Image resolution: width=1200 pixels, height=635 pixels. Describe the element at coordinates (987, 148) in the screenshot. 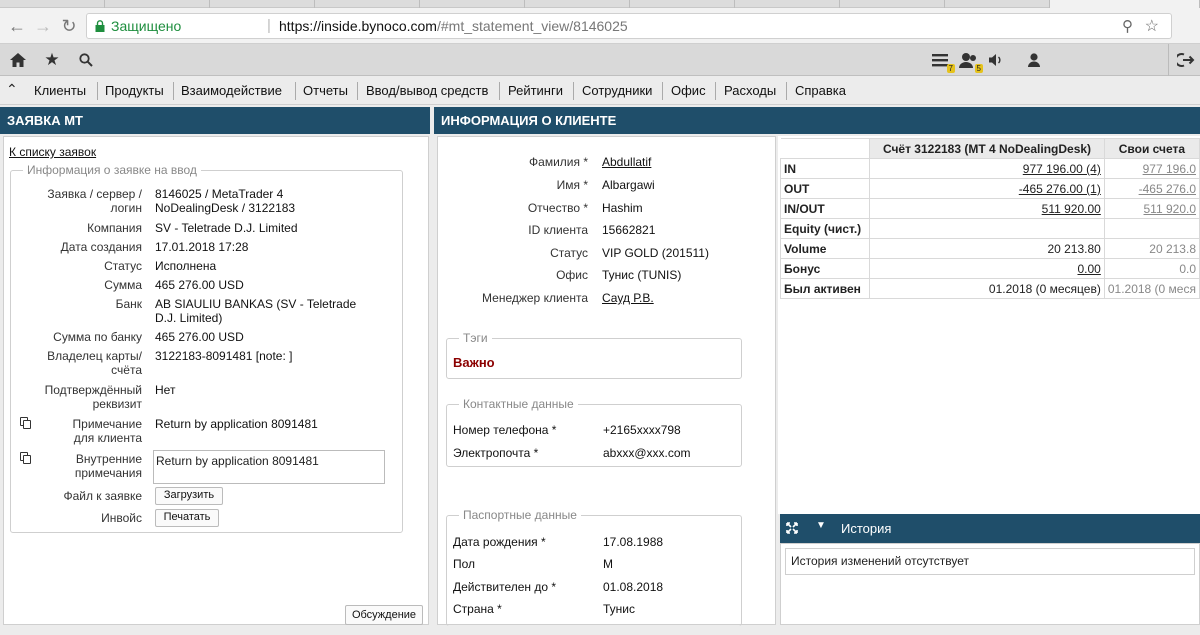

I see `account-column-header: Счёт 3122183 (MT 4 NoDealingDesk)` at that location.